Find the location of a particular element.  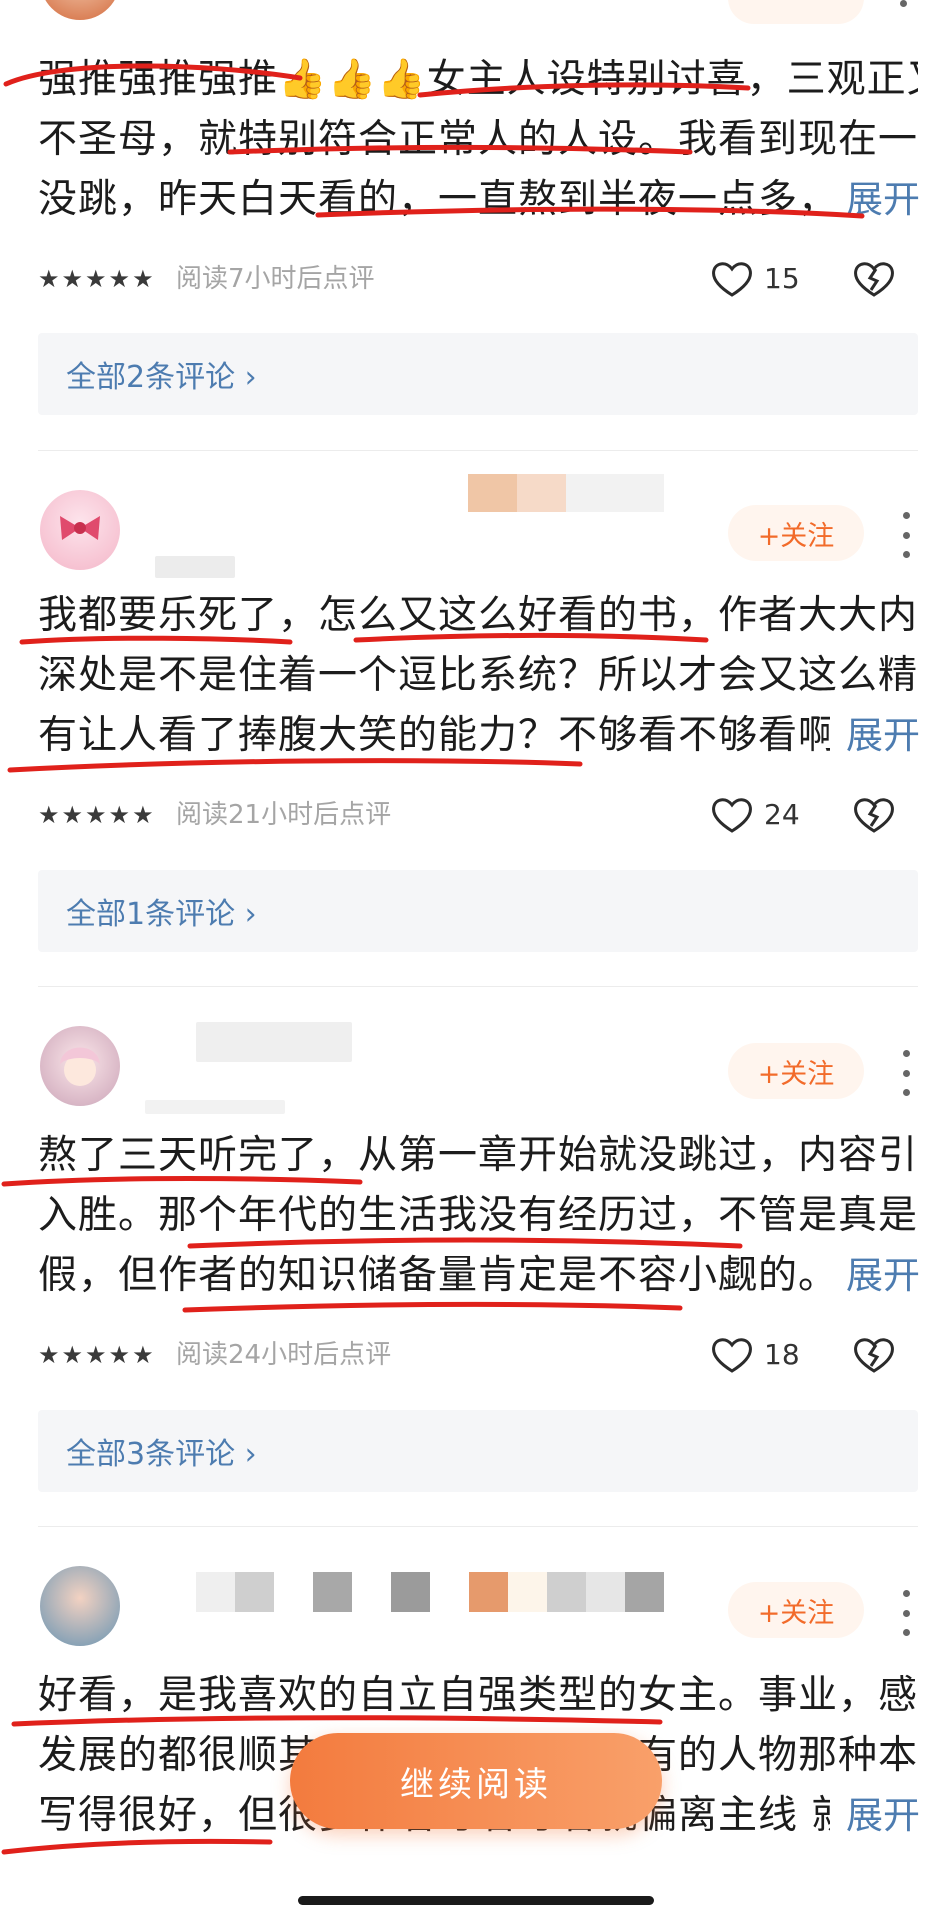

like-count: 15 is located at coordinates (782, 278).